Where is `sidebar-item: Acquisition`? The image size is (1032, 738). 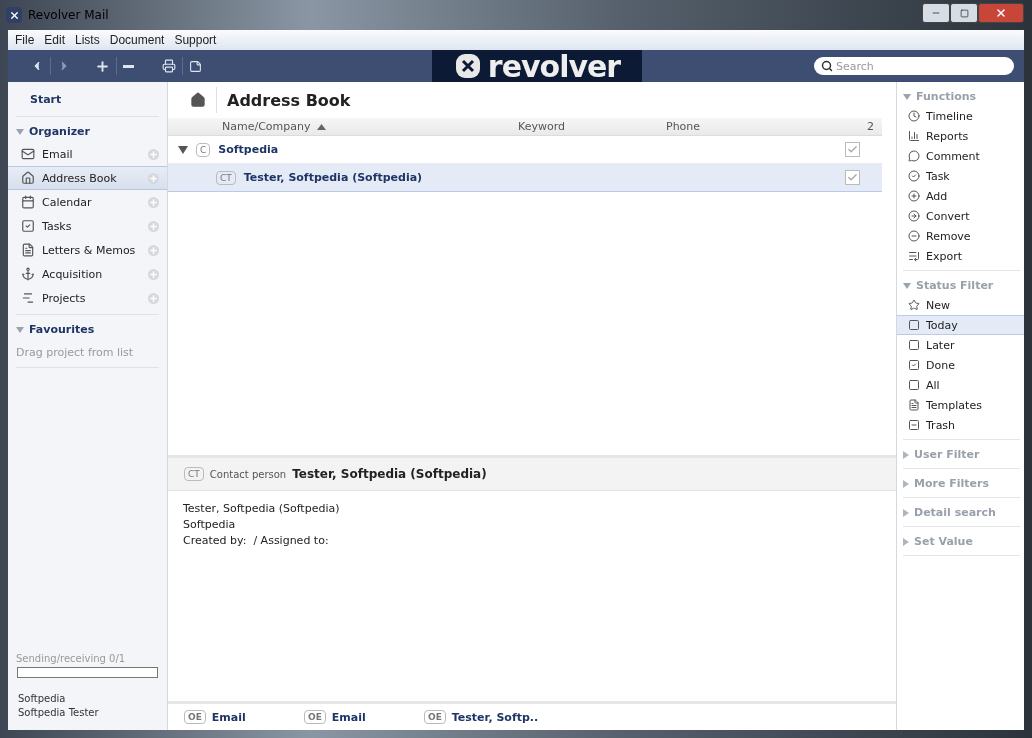 sidebar-item: Acquisition is located at coordinates (87, 274).